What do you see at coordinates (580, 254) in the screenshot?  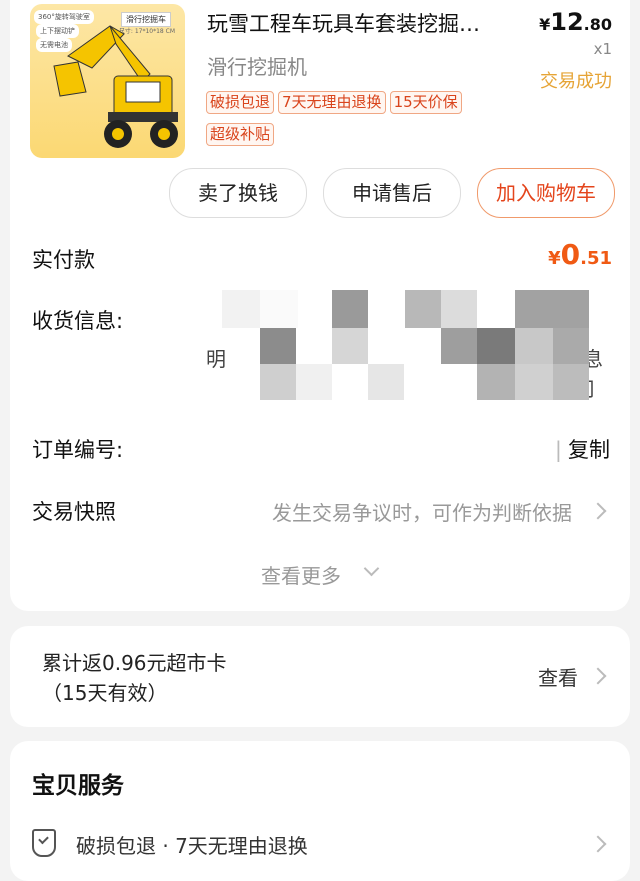 I see `payment-amount: ¥0.51` at bounding box center [580, 254].